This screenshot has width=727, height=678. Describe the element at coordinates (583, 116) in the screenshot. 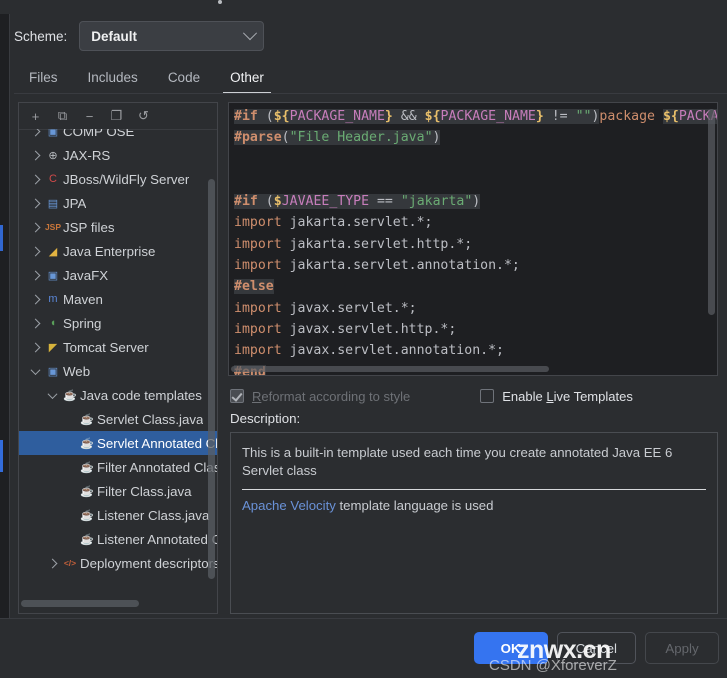

I see `code-token: ""` at that location.